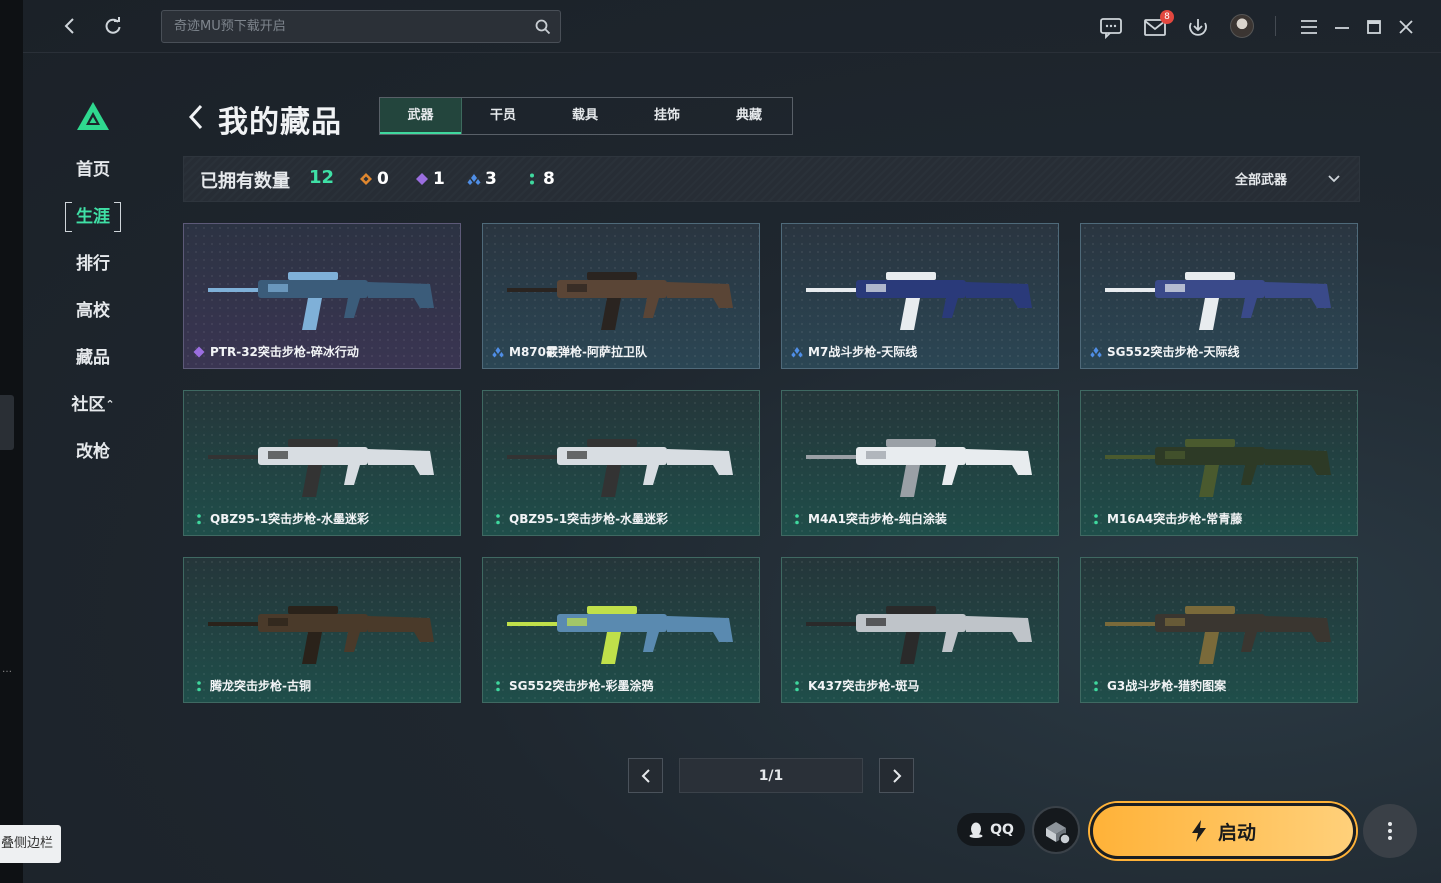  What do you see at coordinates (503, 116) in the screenshot?
I see `tab-operators: 干员` at bounding box center [503, 116].